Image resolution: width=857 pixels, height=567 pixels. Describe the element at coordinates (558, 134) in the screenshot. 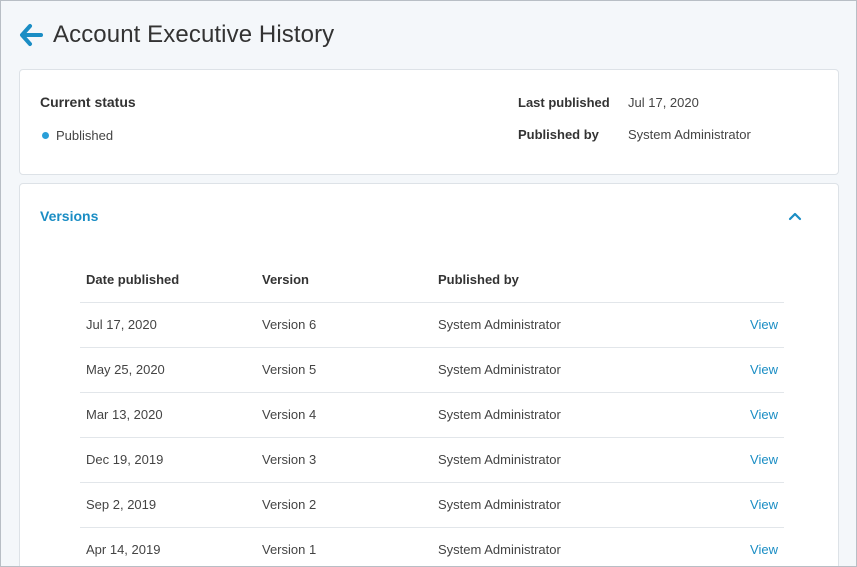

I see `published-by-label: Published by` at that location.